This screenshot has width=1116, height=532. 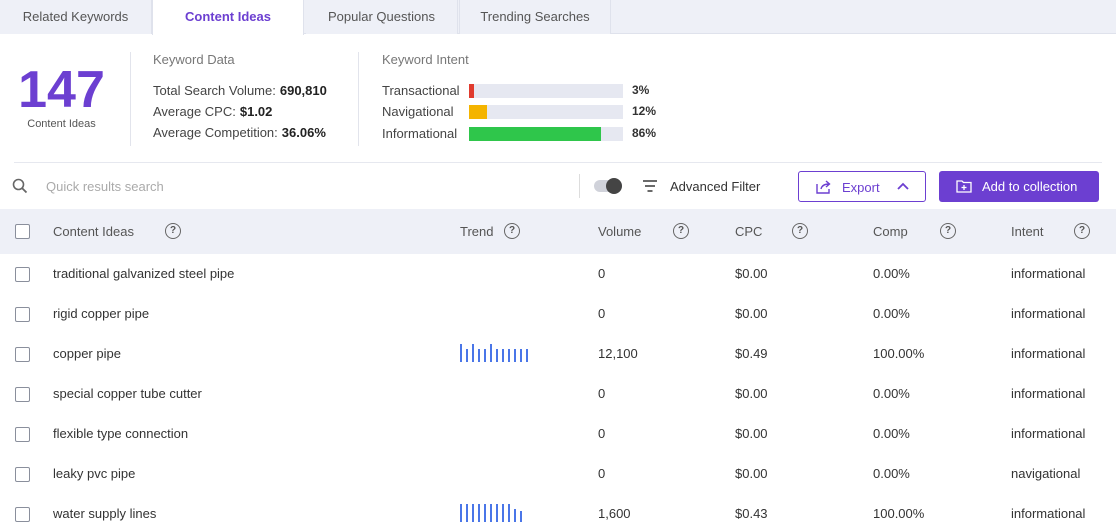 What do you see at coordinates (420, 133) in the screenshot?
I see `intent-label: Informational` at bounding box center [420, 133].